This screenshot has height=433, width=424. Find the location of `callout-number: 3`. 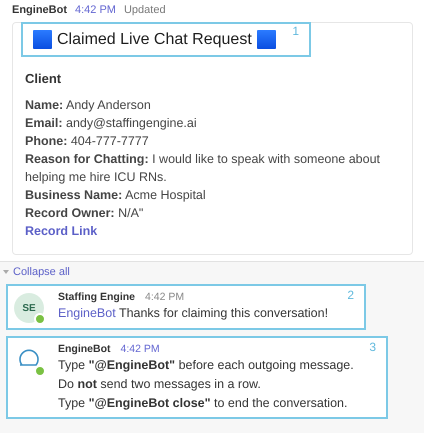

callout-number: 3 is located at coordinates (372, 347).